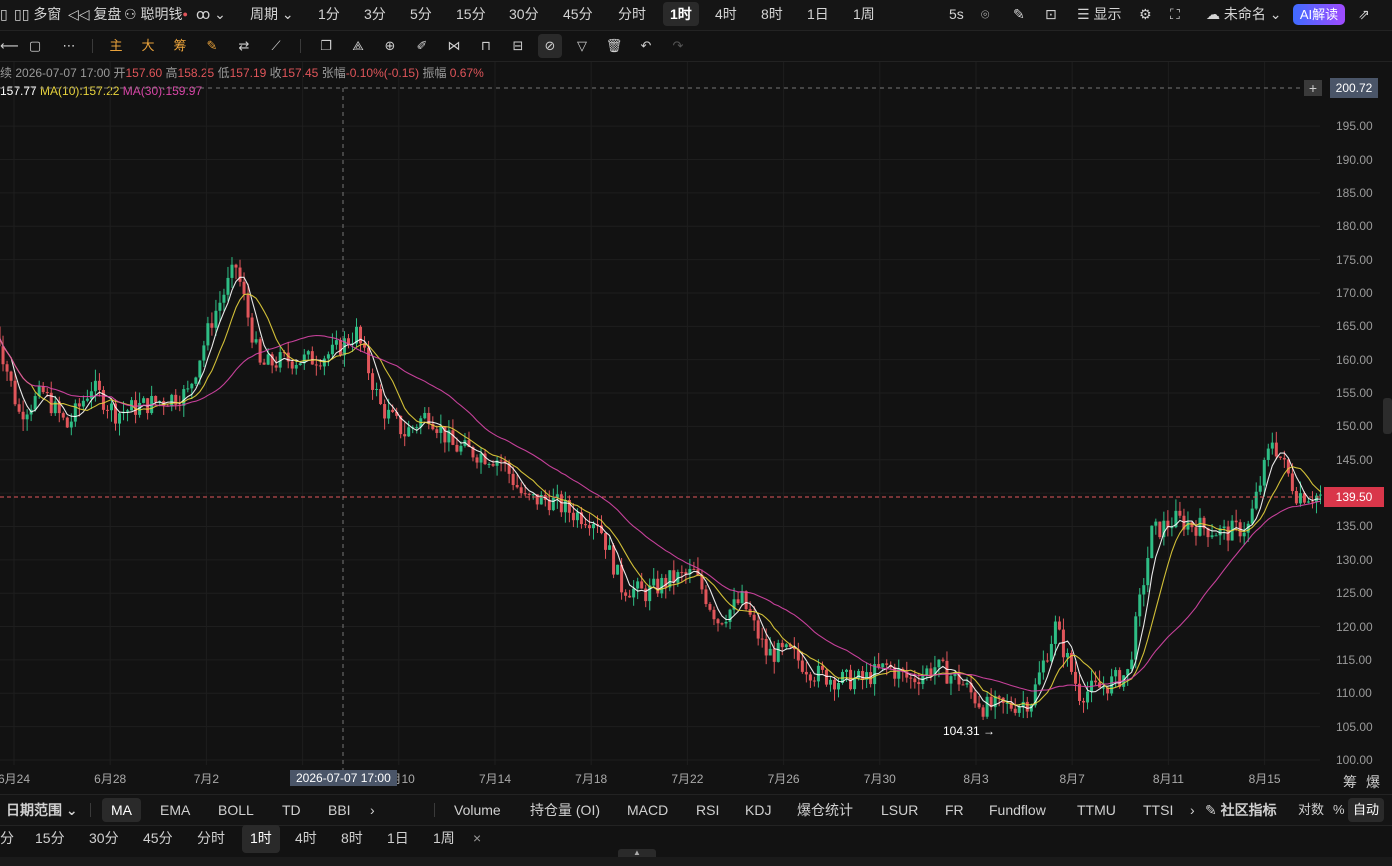 This screenshot has height=866, width=1392. I want to click on date-range-dropdown: 日期范围 ⌄, so click(42, 810).